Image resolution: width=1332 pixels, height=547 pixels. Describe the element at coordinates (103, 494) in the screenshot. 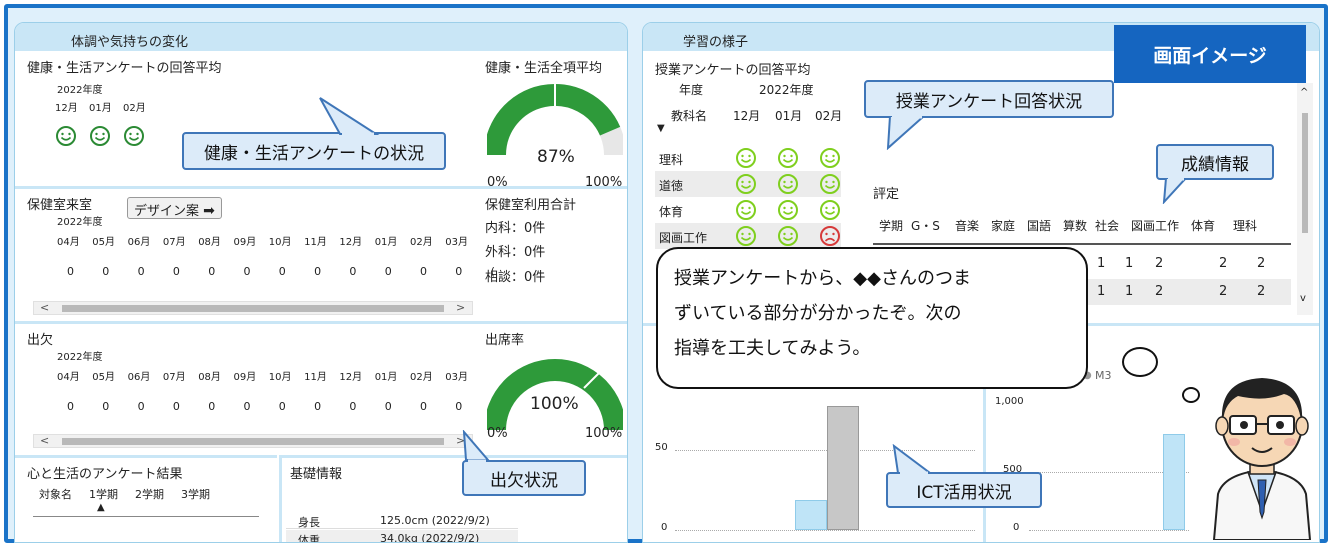

I see `mind-col: 1学期` at that location.